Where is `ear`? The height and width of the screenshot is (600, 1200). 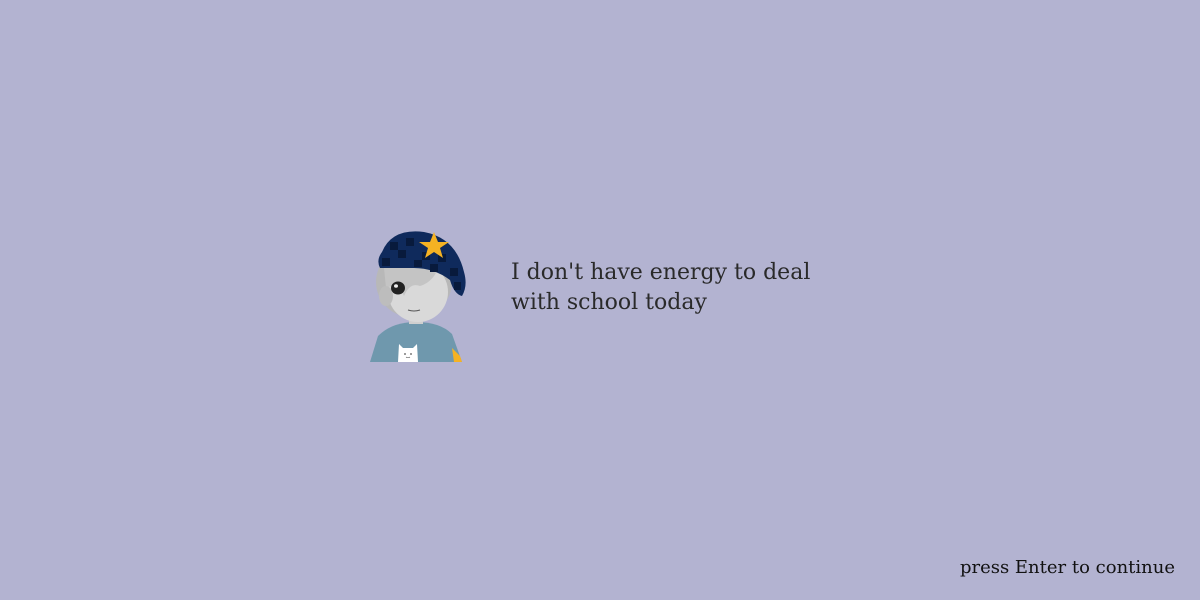
ear is located at coordinates (386, 296).